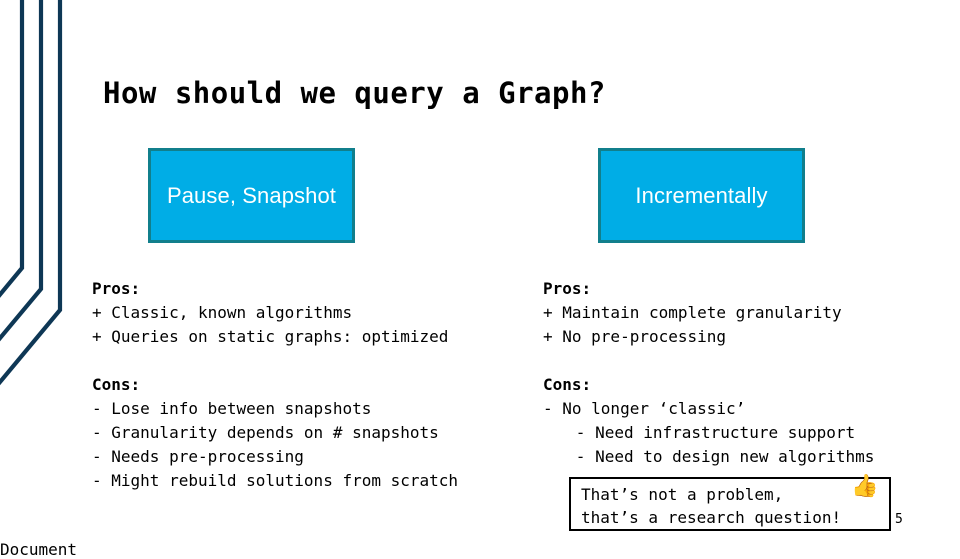 This screenshot has height=559, width=960. I want to click on pros-item: + No pre-processing, so click(635, 336).